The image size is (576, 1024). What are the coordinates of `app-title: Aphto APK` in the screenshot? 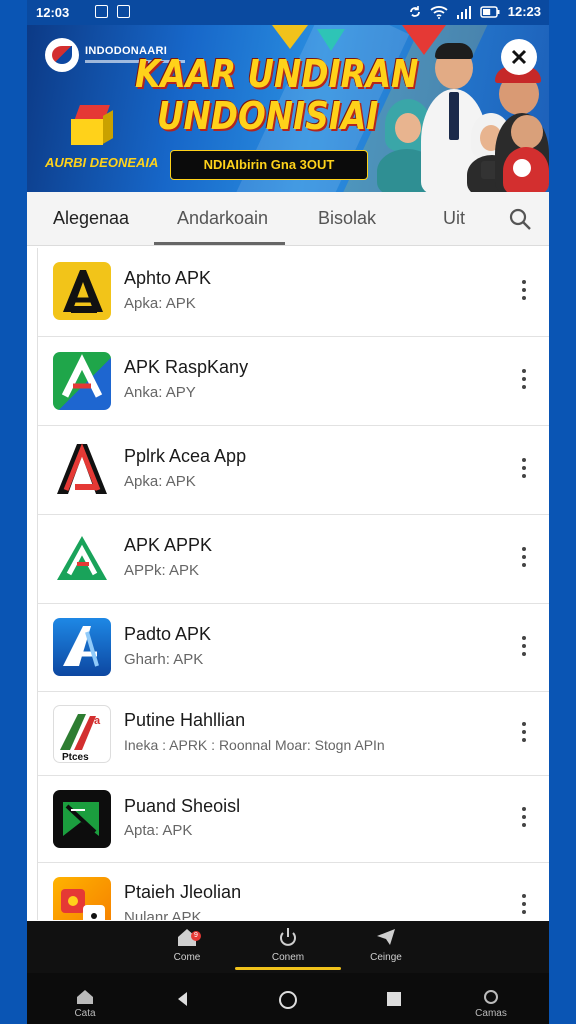 It's located at (168, 278).